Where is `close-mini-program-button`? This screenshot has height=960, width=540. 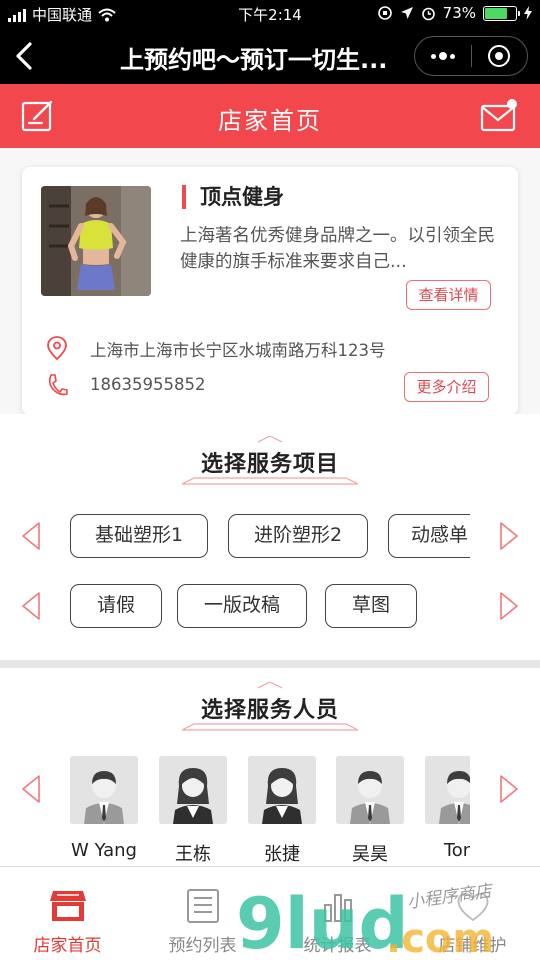 close-mini-program-button is located at coordinates (500, 56).